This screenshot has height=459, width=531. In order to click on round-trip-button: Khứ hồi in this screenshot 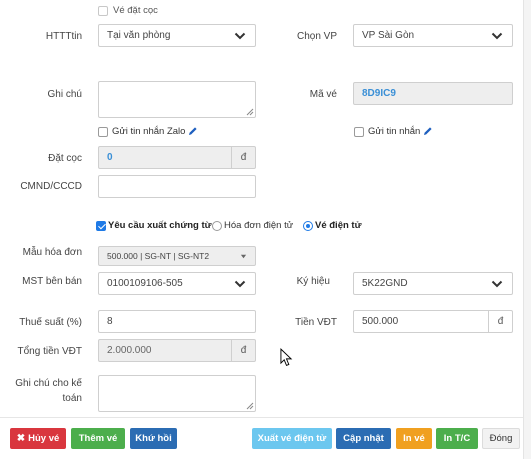, I will do `click(153, 438)`.